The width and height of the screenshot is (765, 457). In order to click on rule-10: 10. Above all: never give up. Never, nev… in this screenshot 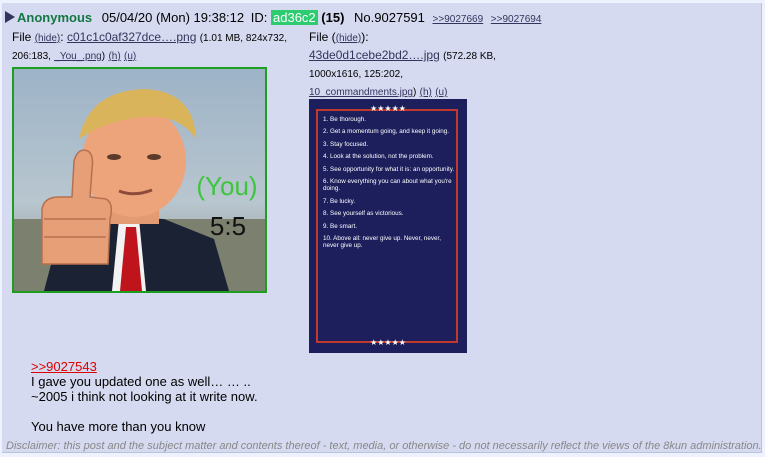, I will do `click(382, 242)`.